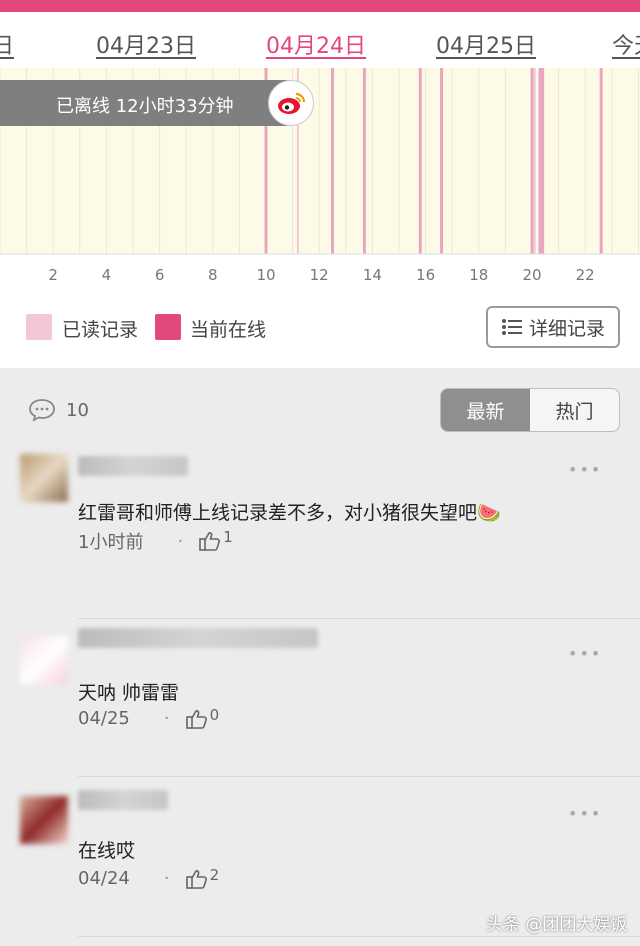  Describe the element at coordinates (104, 718) in the screenshot. I see `comment-time: 04/25` at that location.